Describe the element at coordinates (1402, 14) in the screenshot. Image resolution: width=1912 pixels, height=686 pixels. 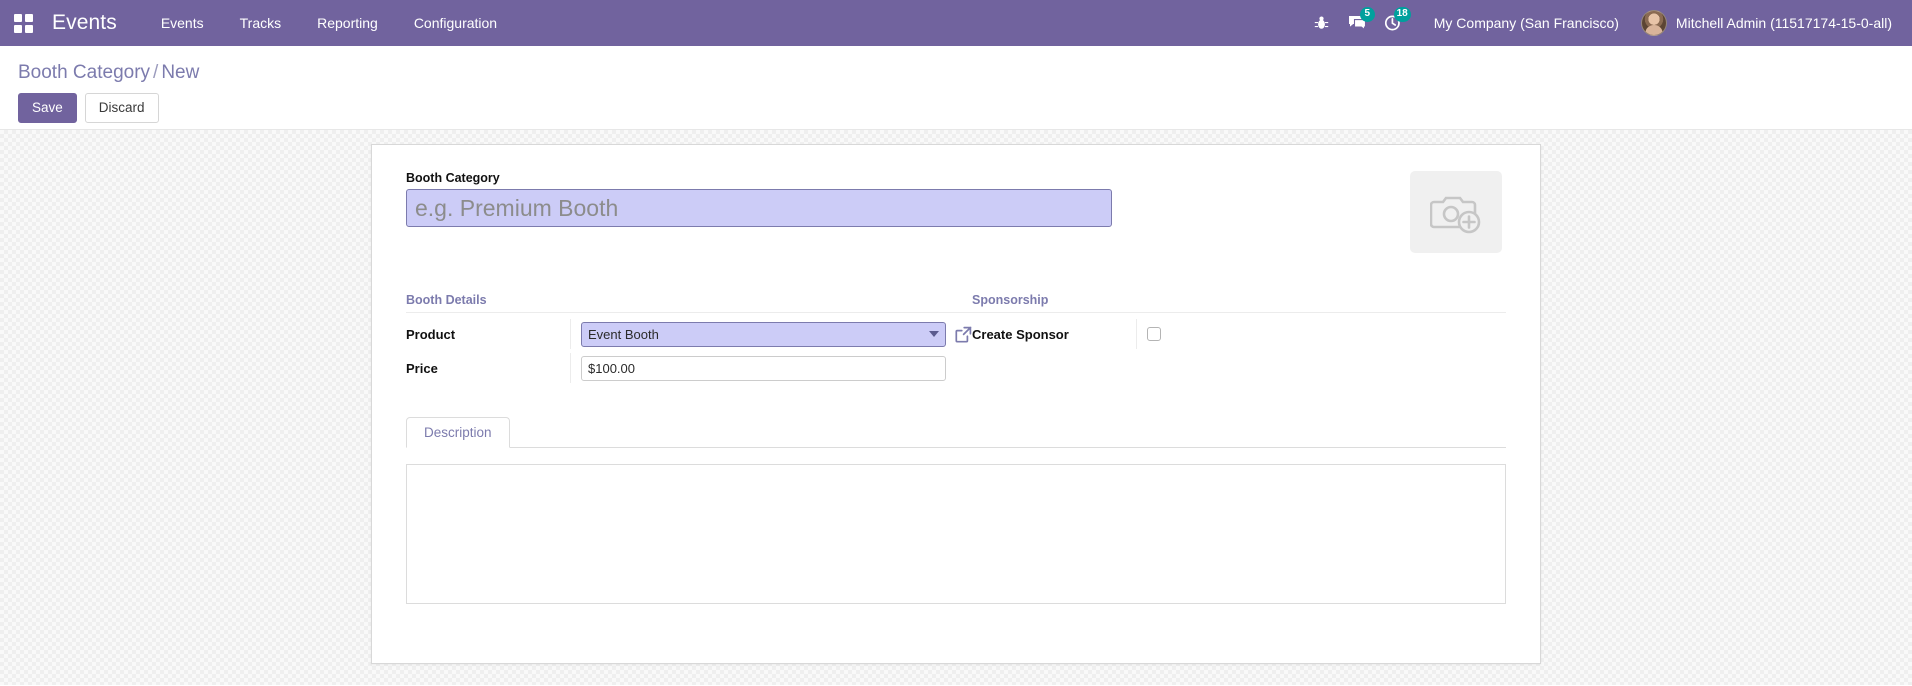
I see `activities-badge: 18` at that location.